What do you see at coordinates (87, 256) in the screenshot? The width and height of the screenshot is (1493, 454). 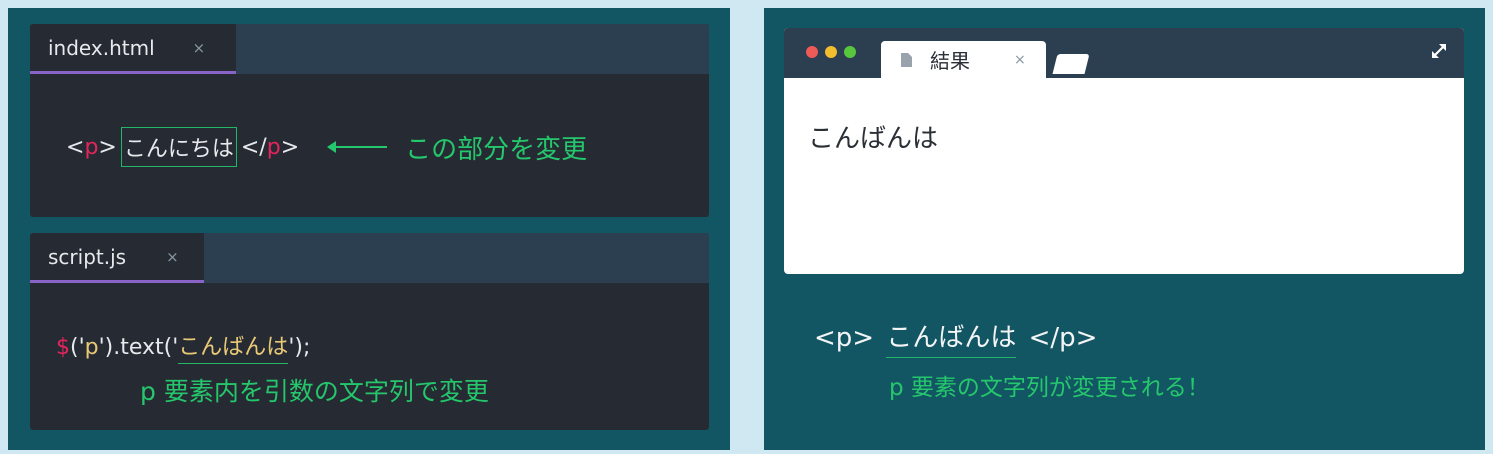 I see `tab-label: script.js` at bounding box center [87, 256].